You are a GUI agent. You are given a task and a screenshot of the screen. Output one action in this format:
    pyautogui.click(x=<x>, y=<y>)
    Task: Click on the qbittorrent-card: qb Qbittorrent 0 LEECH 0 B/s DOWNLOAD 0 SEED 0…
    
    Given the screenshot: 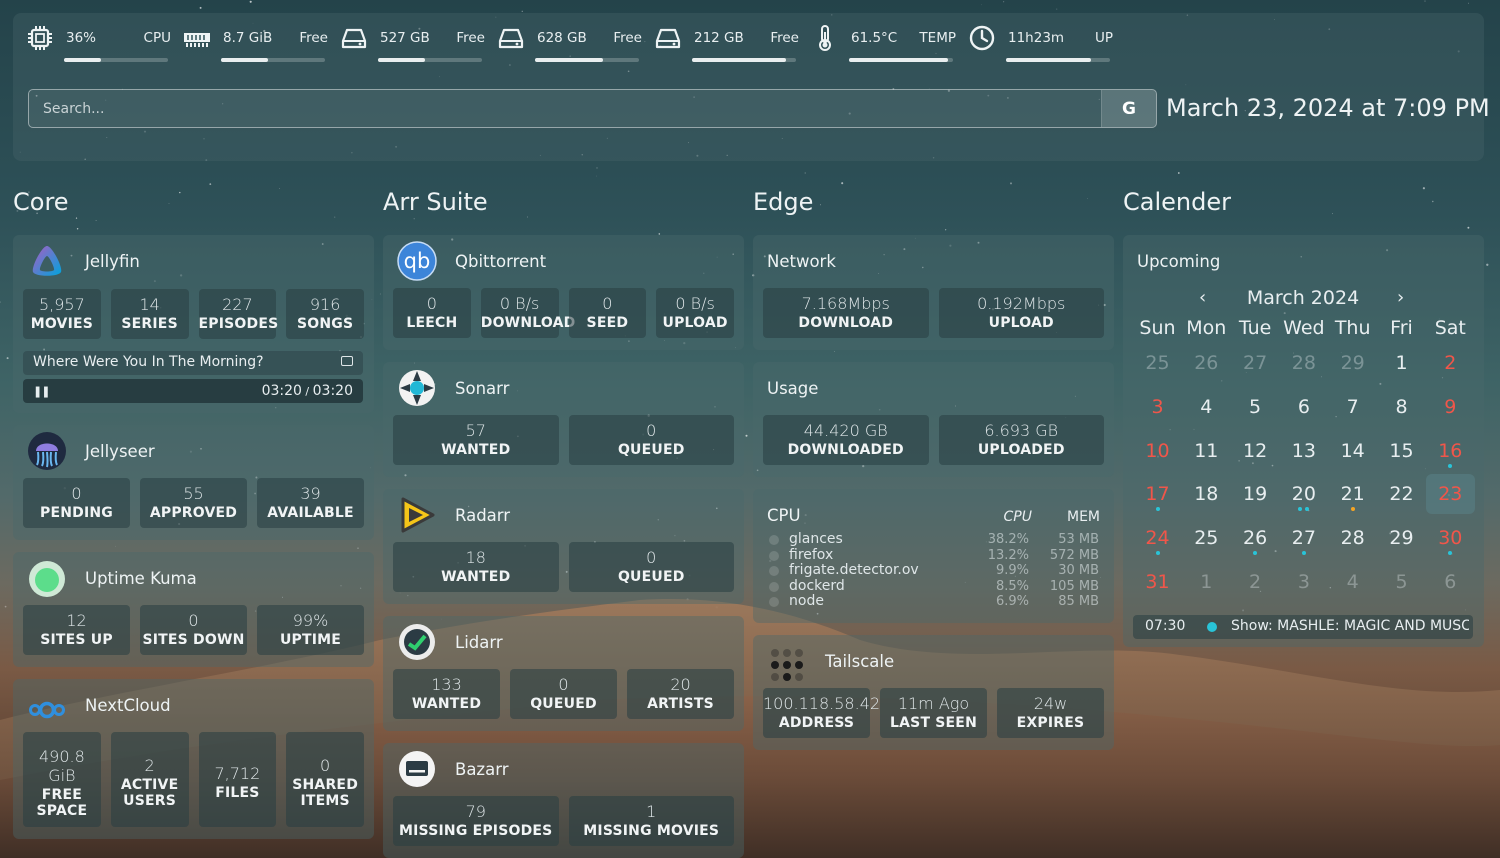 What is the action you would take?
    pyautogui.click(x=563, y=292)
    